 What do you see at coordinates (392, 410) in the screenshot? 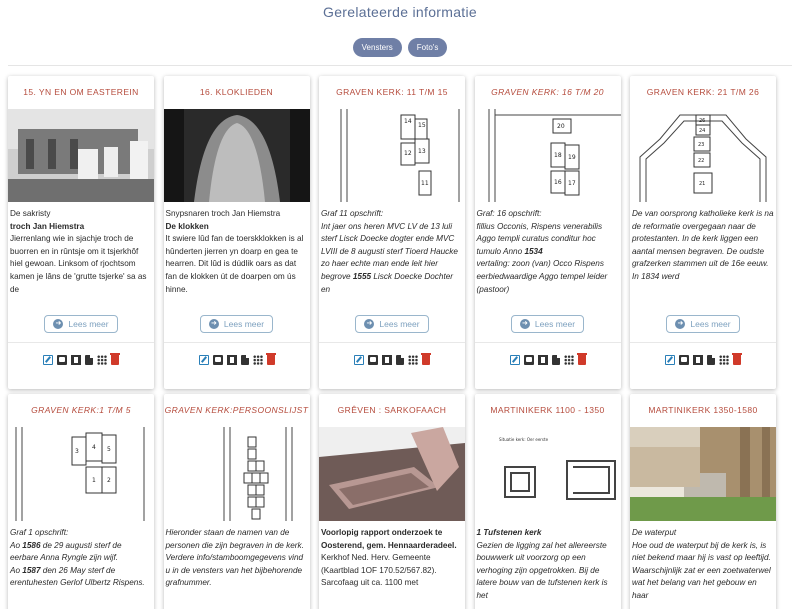
I see `card-title: GRÊVEN : SARKOFAACH` at bounding box center [392, 410].